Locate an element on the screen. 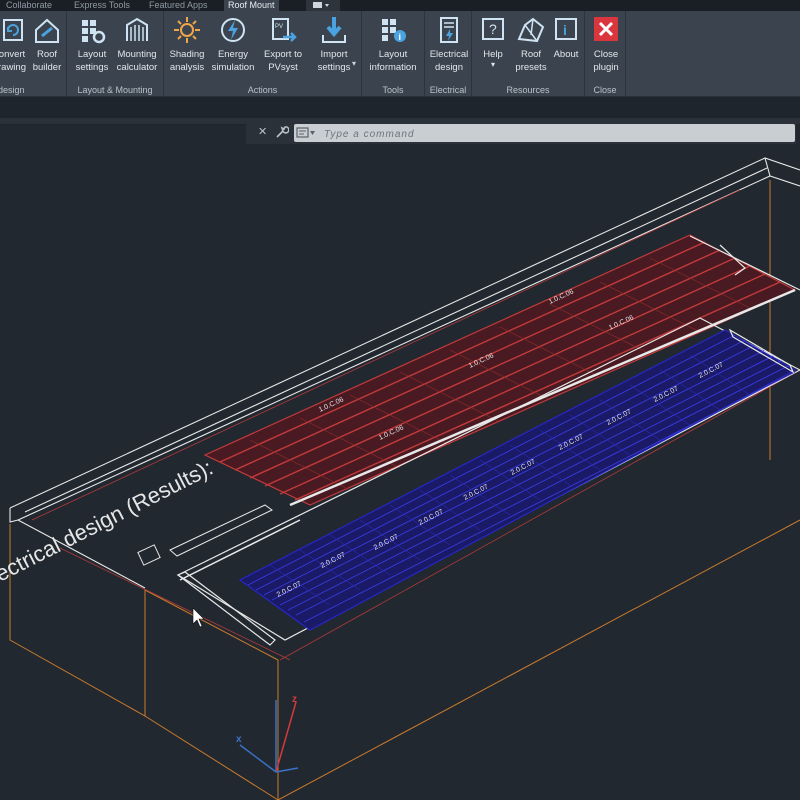 The image size is (800, 800). command-input is located at coordinates (554, 134).